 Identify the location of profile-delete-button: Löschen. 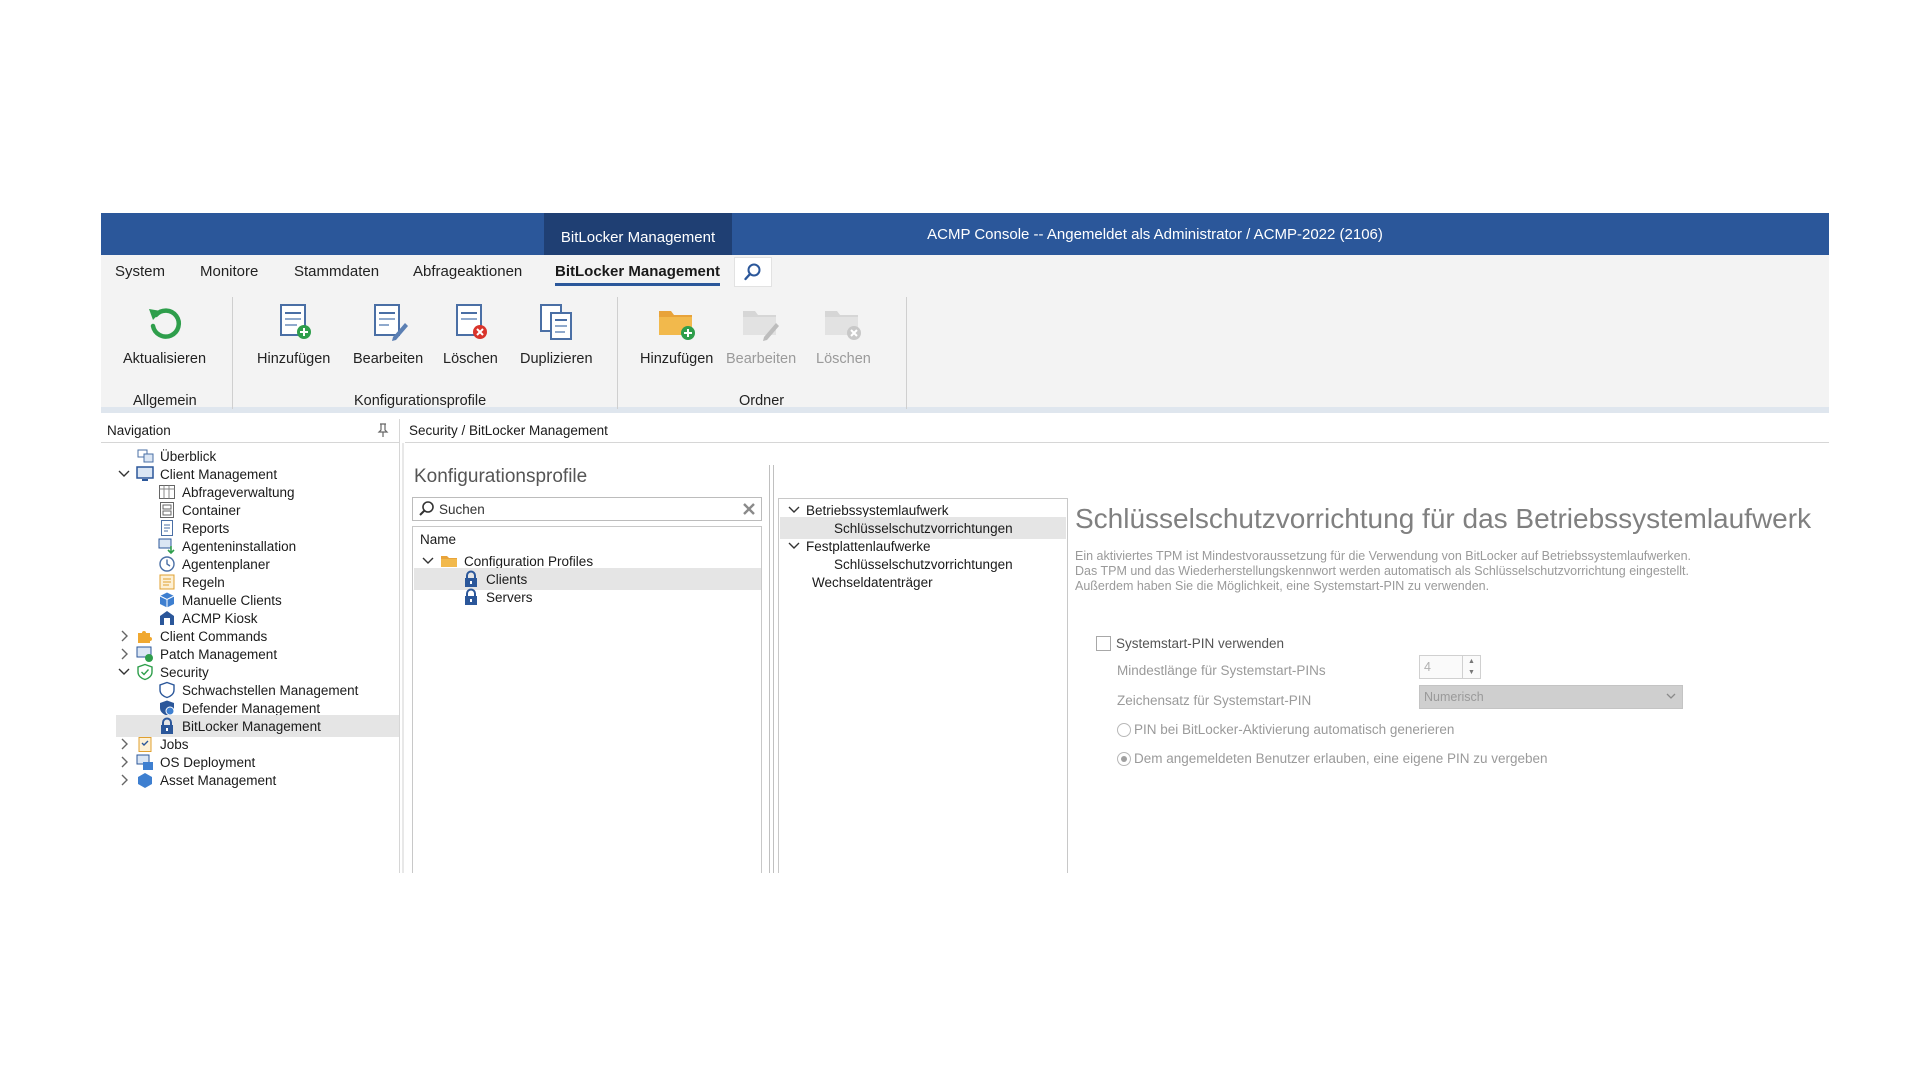
(470, 334).